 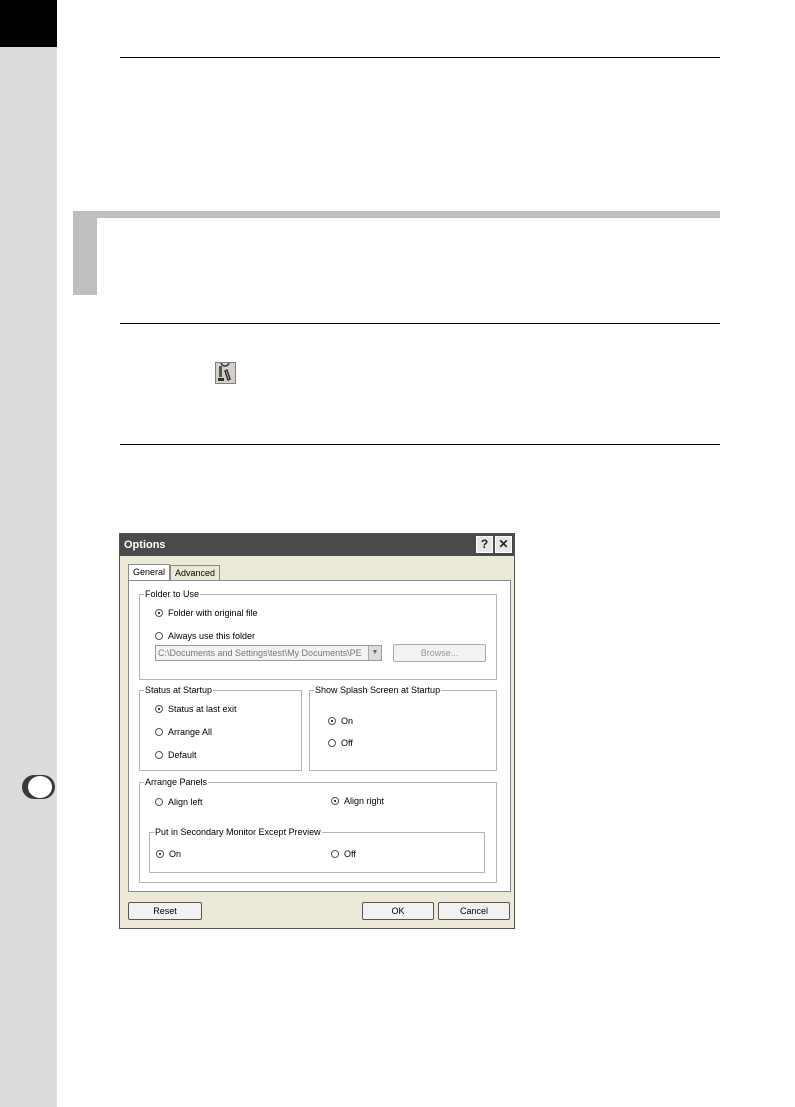 I want to click on radio-label: Default, so click(x=182, y=755).